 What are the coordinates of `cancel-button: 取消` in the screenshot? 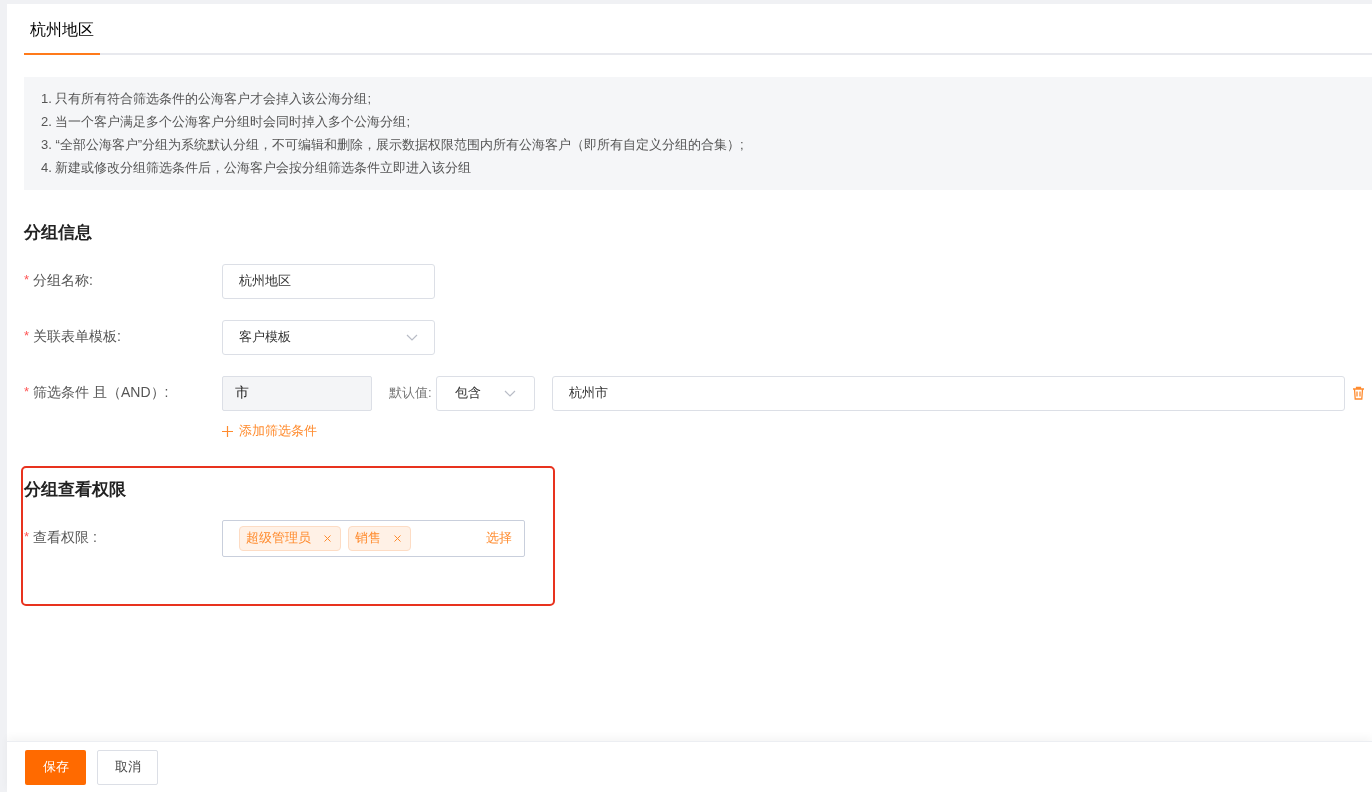 It's located at (127, 767).